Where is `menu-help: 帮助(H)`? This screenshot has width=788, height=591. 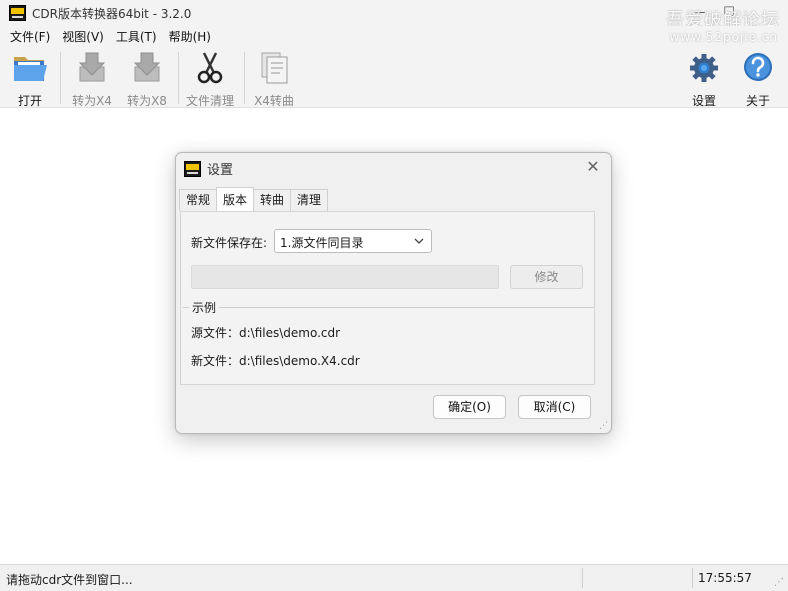
menu-help: 帮助(H) is located at coordinates (190, 37).